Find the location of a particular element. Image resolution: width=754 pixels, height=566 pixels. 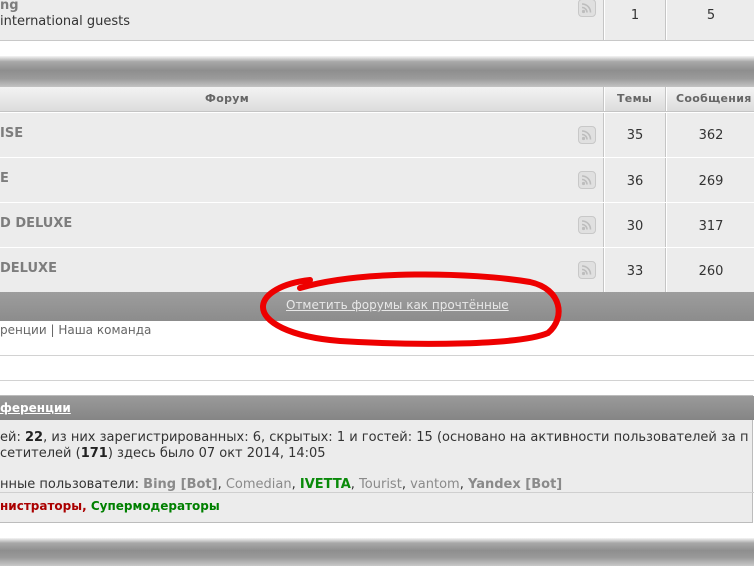

record-suffix: ) здесь было 07 окт 2014, 14:05 is located at coordinates (216, 453).